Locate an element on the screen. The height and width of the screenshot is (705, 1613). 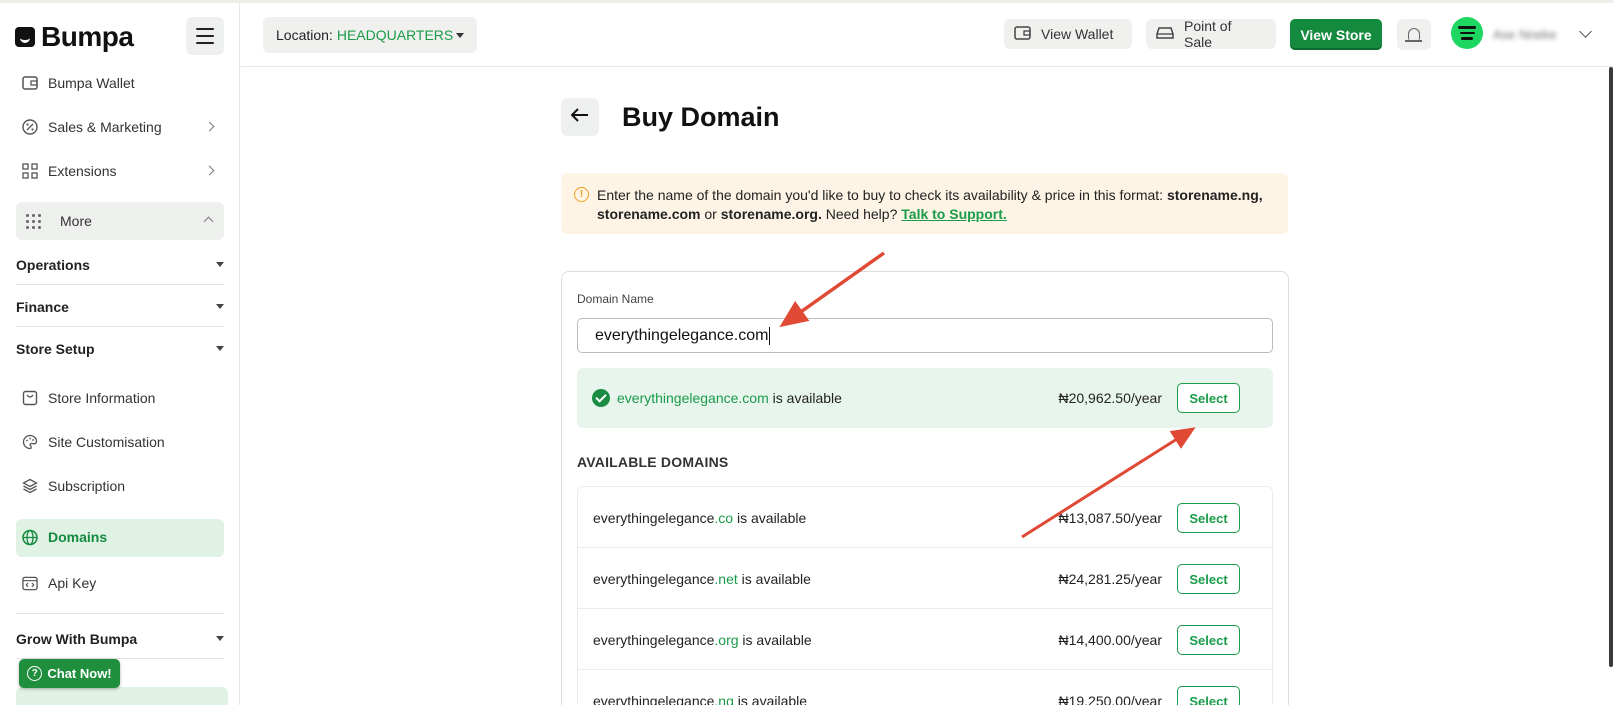
pos-icon is located at coordinates (1165, 34).